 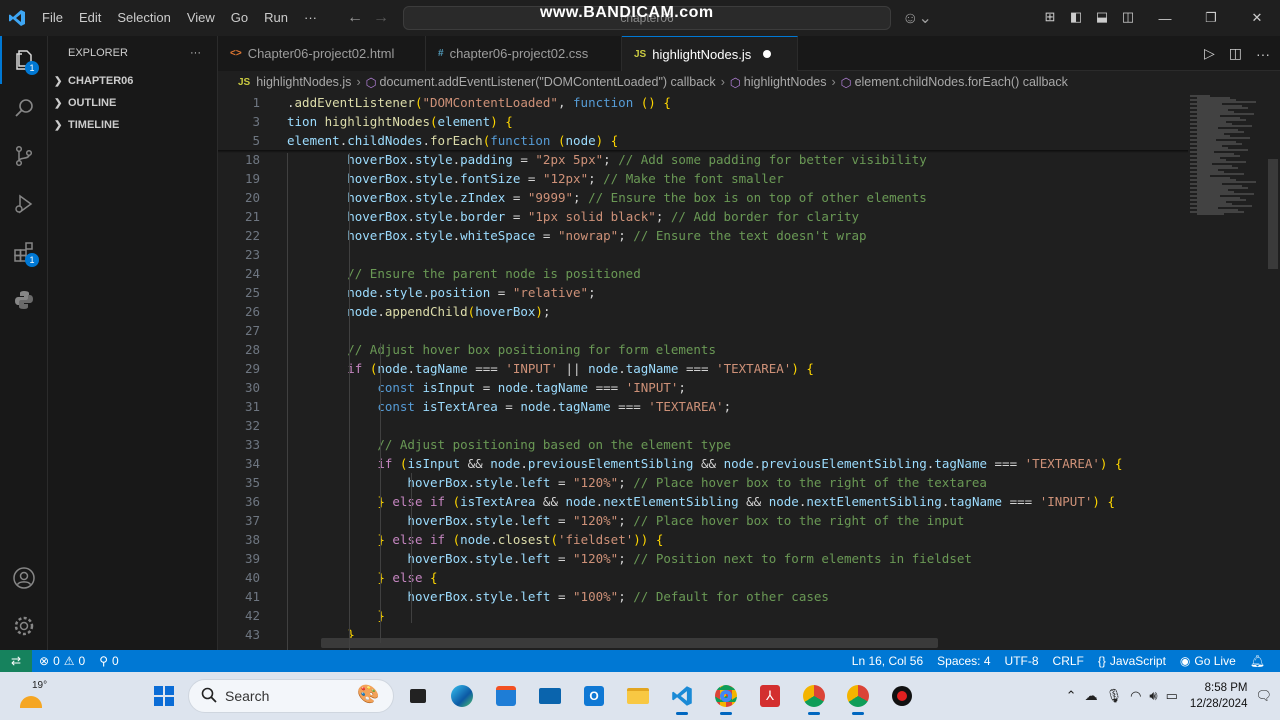 I want to click on extensions-icon: 1, so click(x=24, y=252).